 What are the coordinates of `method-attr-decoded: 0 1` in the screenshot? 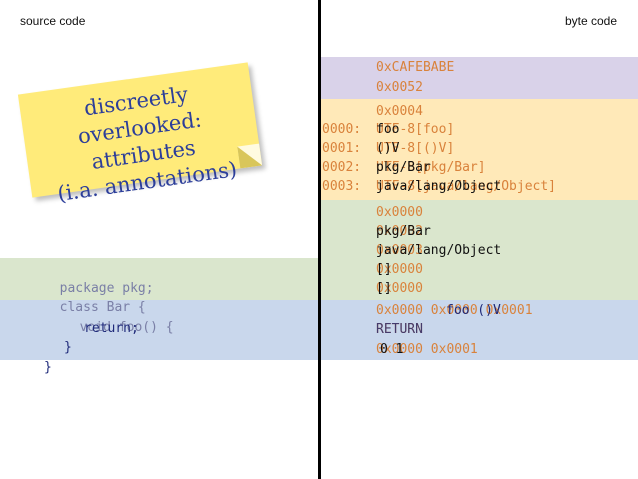 It's located at (392, 349).